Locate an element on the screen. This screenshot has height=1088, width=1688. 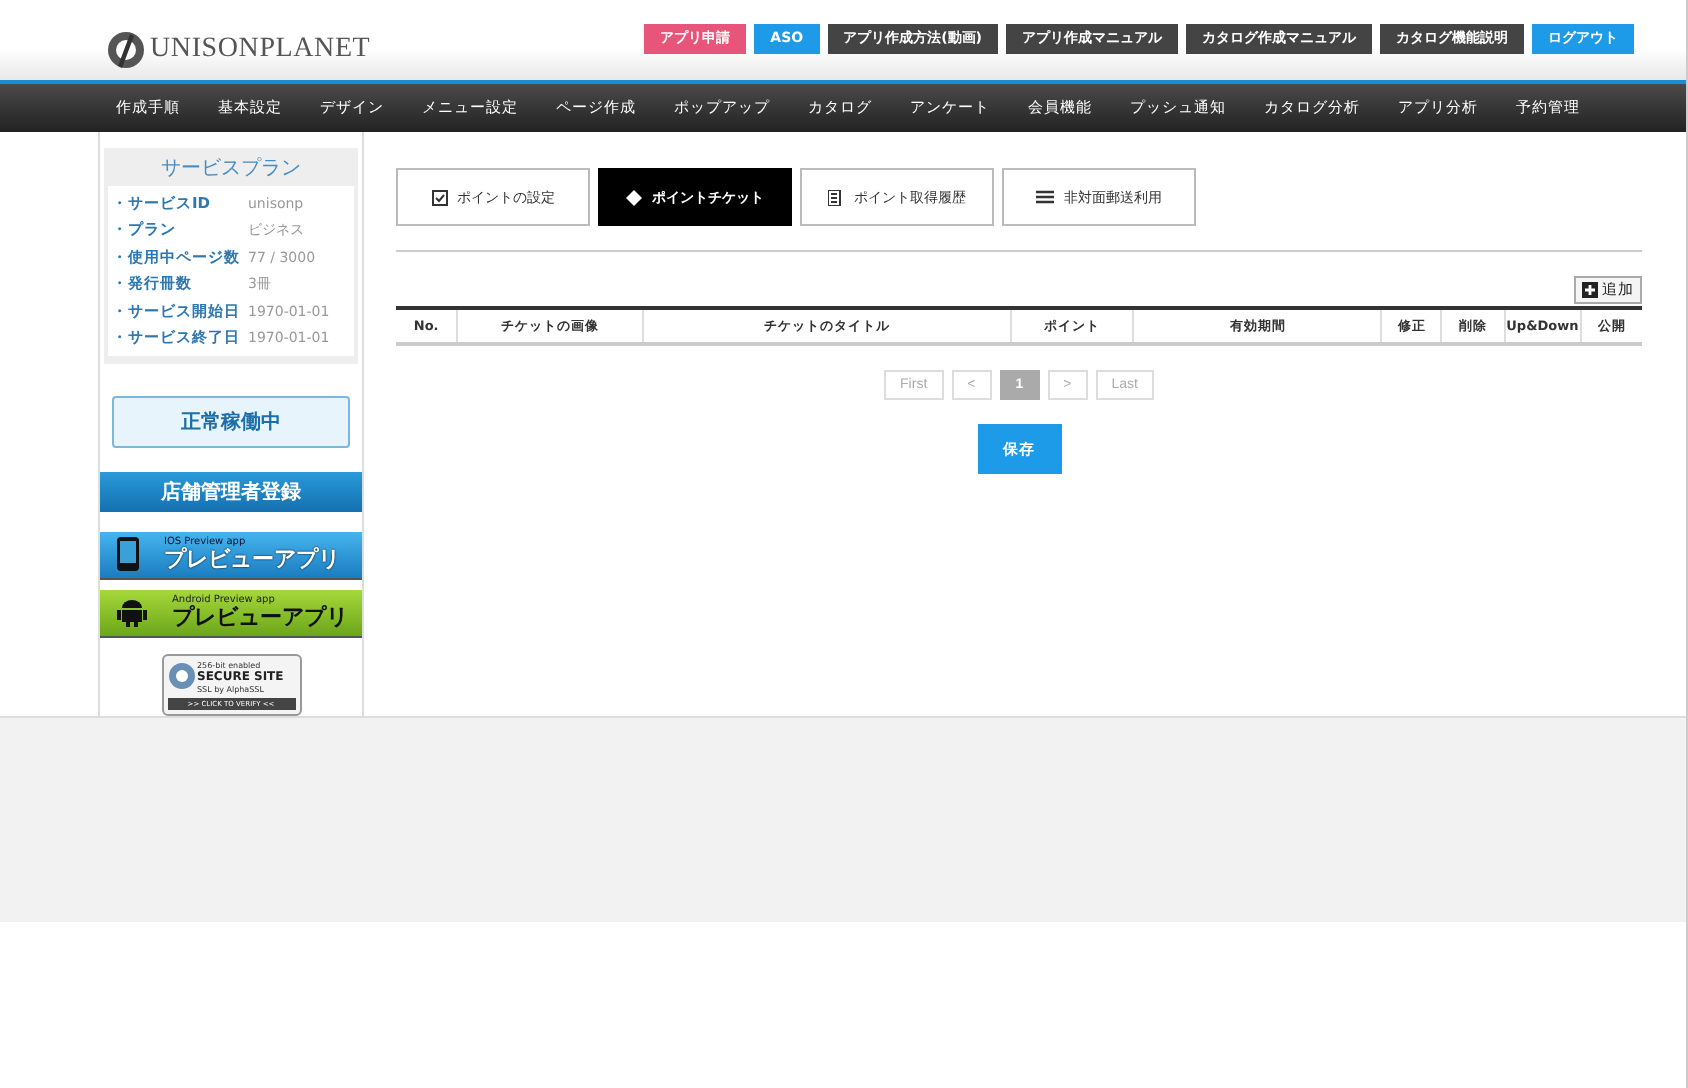
plan-title: サービスプラン is located at coordinates (231, 169).